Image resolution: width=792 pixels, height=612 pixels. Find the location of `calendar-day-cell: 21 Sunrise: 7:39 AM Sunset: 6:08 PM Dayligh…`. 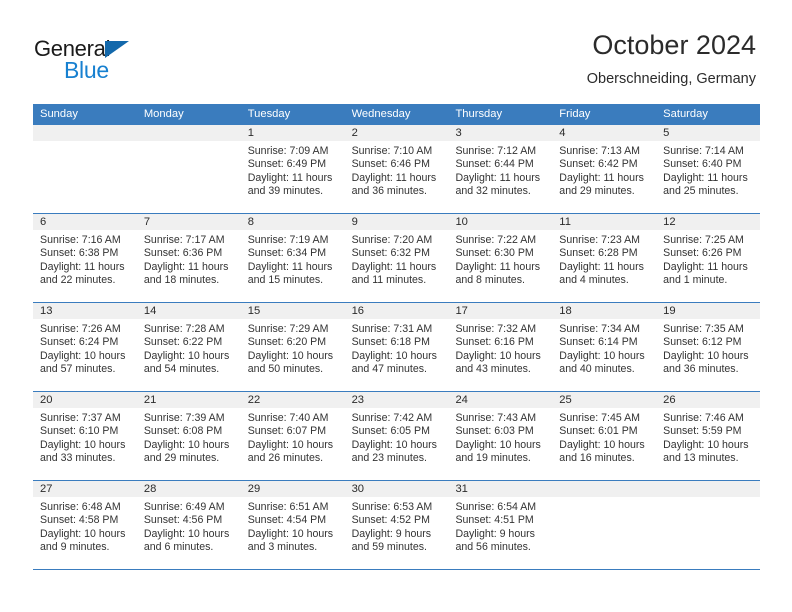

calendar-day-cell: 21 Sunrise: 7:39 AM Sunset: 6:08 PM Dayligh… is located at coordinates (188, 436).